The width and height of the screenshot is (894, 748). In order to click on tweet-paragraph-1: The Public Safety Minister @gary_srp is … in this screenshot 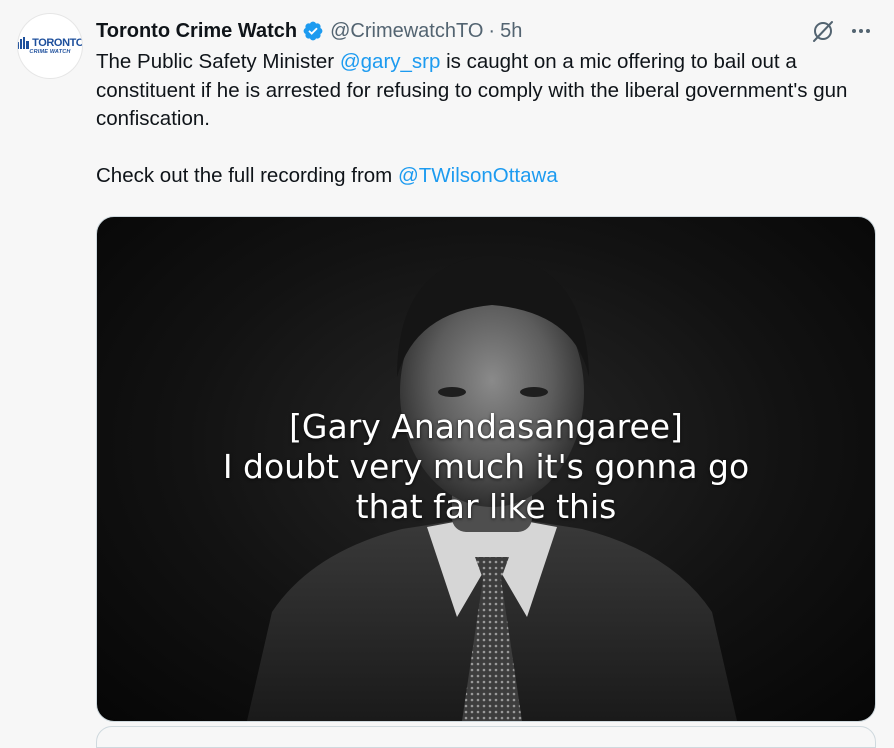, I will do `click(491, 91)`.